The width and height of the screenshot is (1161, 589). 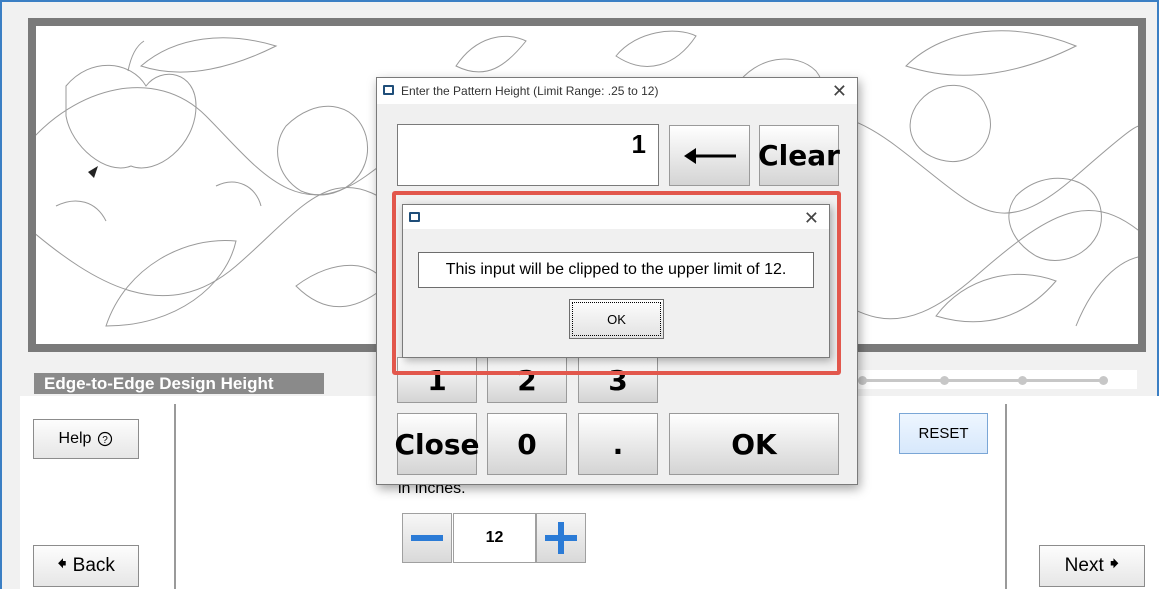 I want to click on increase-button, so click(x=561, y=538).